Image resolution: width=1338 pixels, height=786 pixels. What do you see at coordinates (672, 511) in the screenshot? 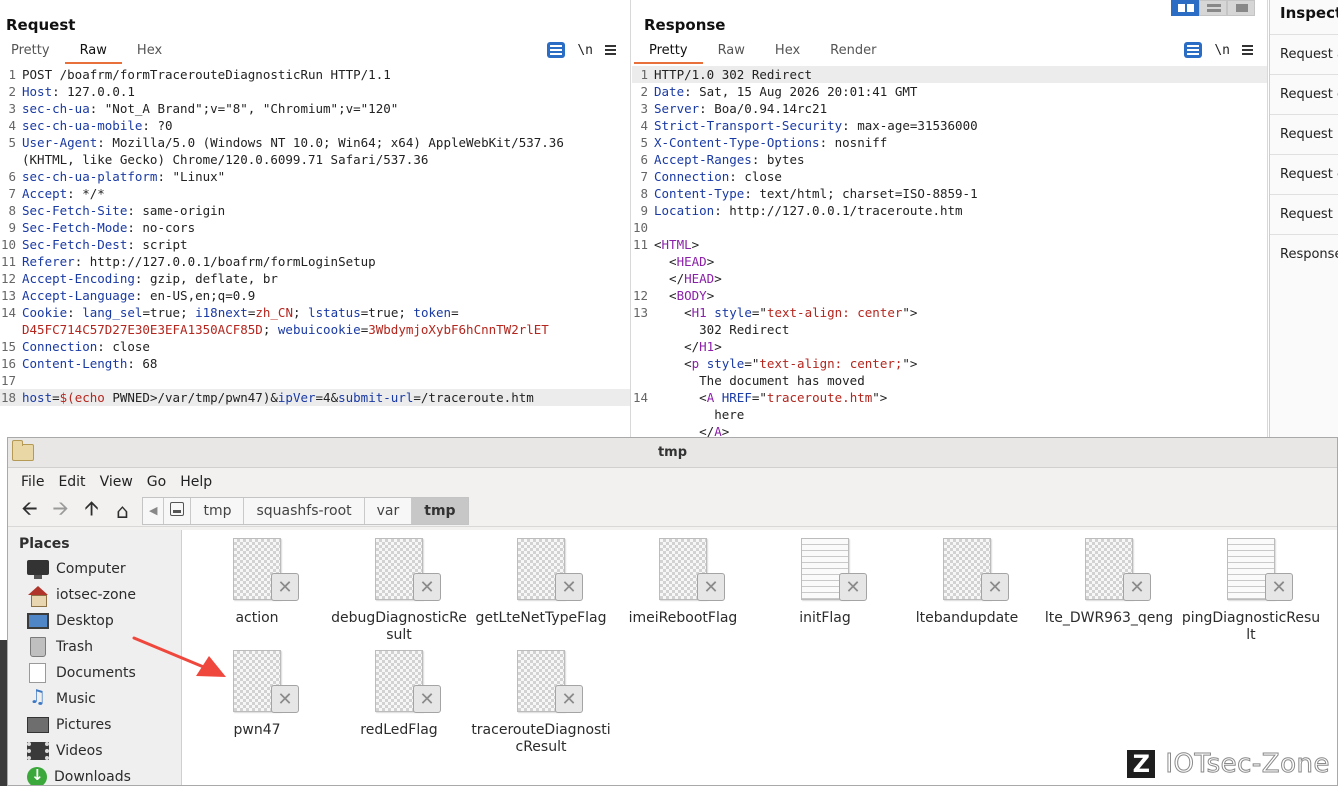
I see `file-manager-toolbar: 🡨 🡪 🡩 ⌂ ◀ tmp squashfs-root var tmp` at bounding box center [672, 511].